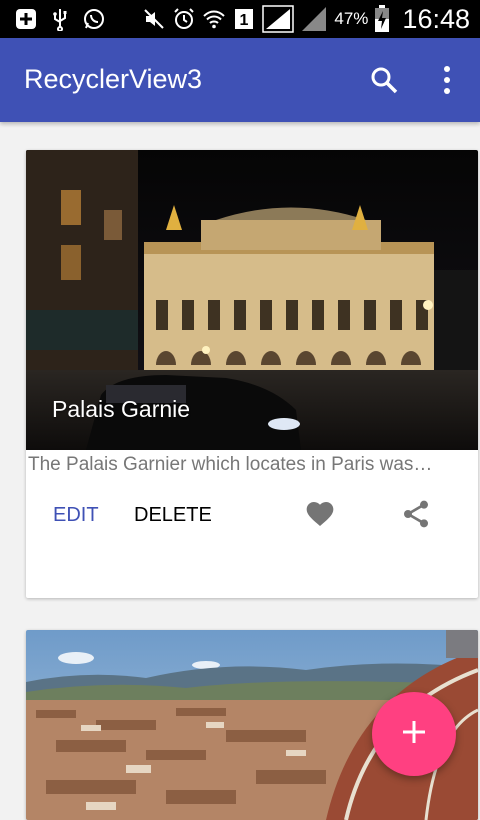 The image size is (480, 820). I want to click on delete-button: DELETE, so click(173, 515).